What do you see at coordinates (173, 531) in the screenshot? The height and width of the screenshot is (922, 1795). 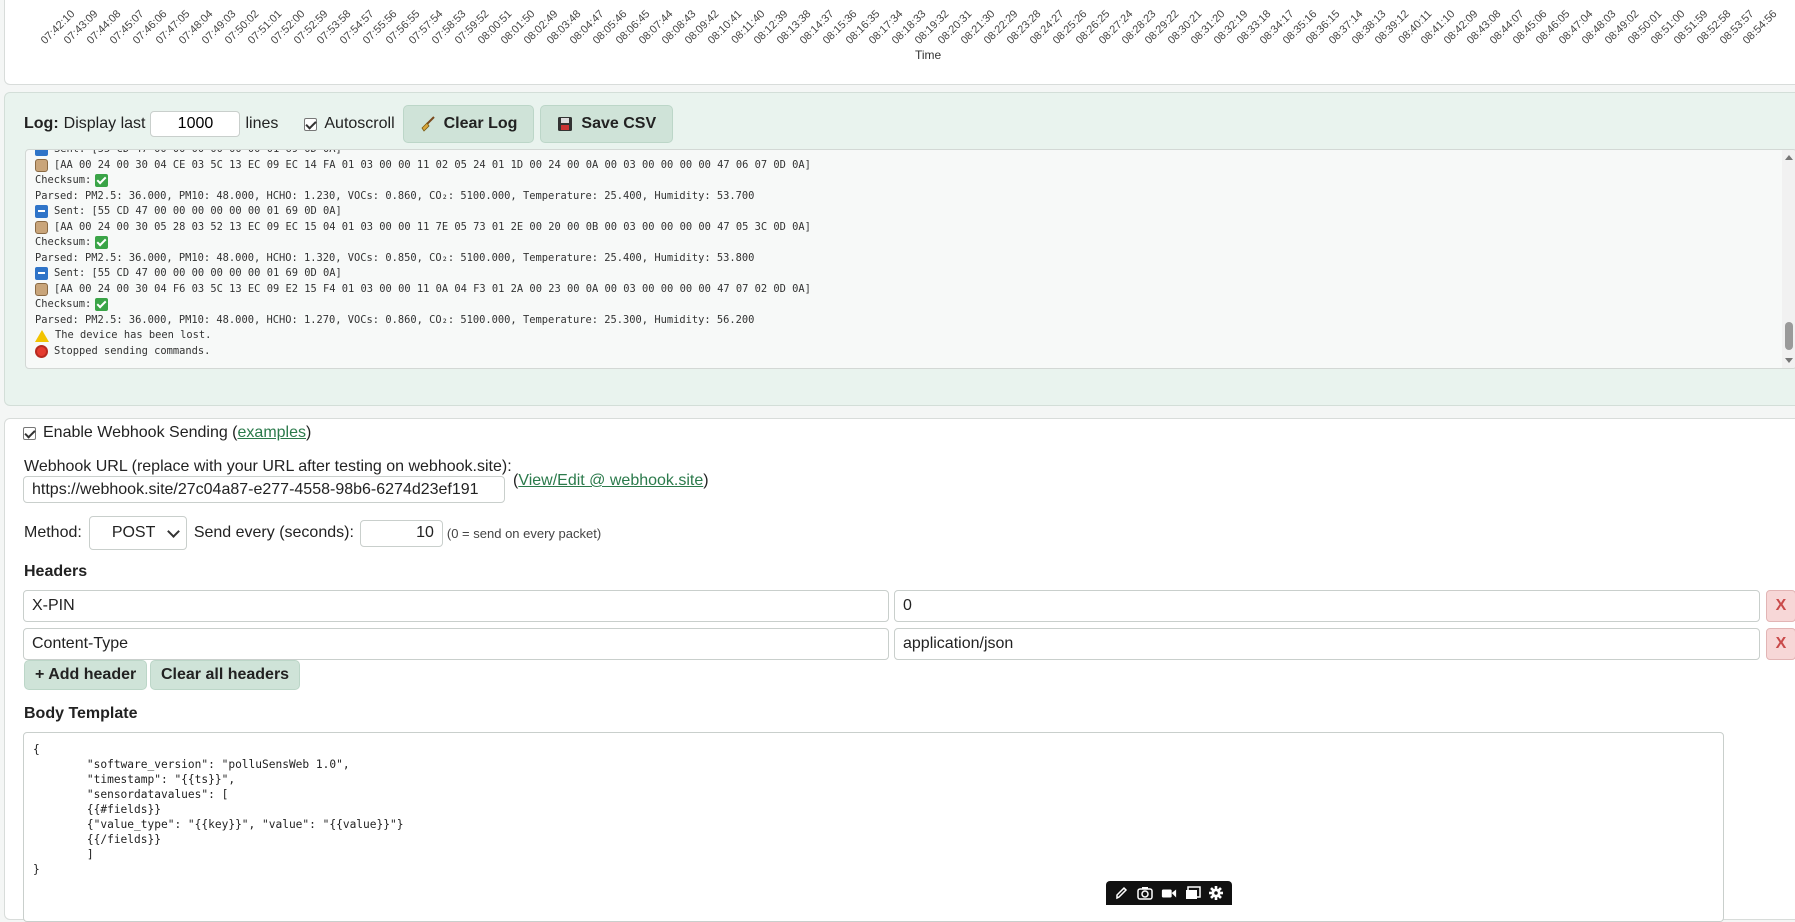 I see `chevron-down-icon` at bounding box center [173, 531].